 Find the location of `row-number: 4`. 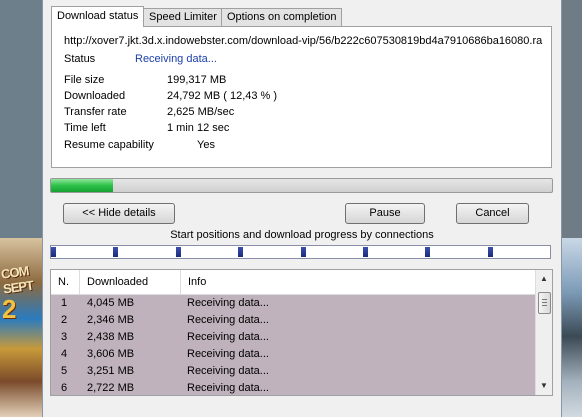

row-number: 4 is located at coordinates (64, 354).